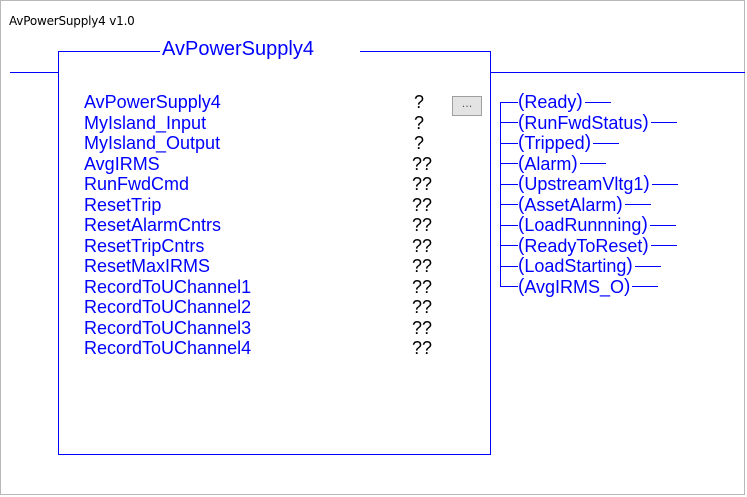 The width and height of the screenshot is (747, 497). Describe the element at coordinates (548, 163) in the screenshot. I see `coil-tag-name: Alarm` at that location.